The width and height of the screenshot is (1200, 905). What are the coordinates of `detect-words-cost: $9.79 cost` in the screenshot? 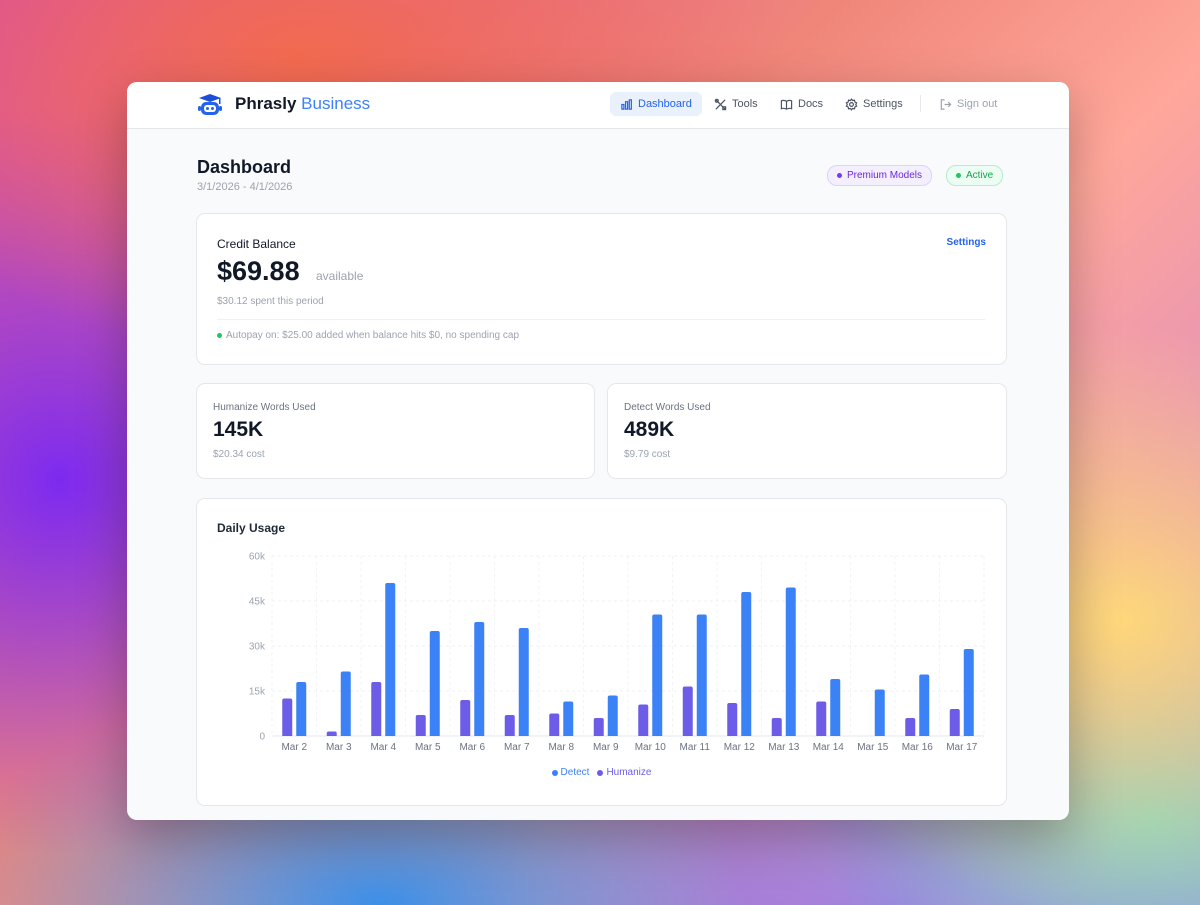 It's located at (647, 454).